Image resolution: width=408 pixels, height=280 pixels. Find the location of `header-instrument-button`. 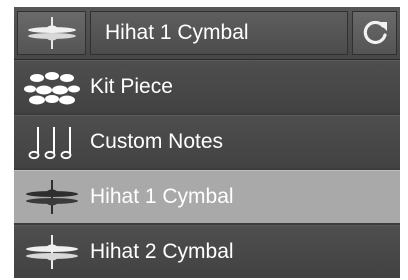

header-instrument-button is located at coordinates (51, 33).